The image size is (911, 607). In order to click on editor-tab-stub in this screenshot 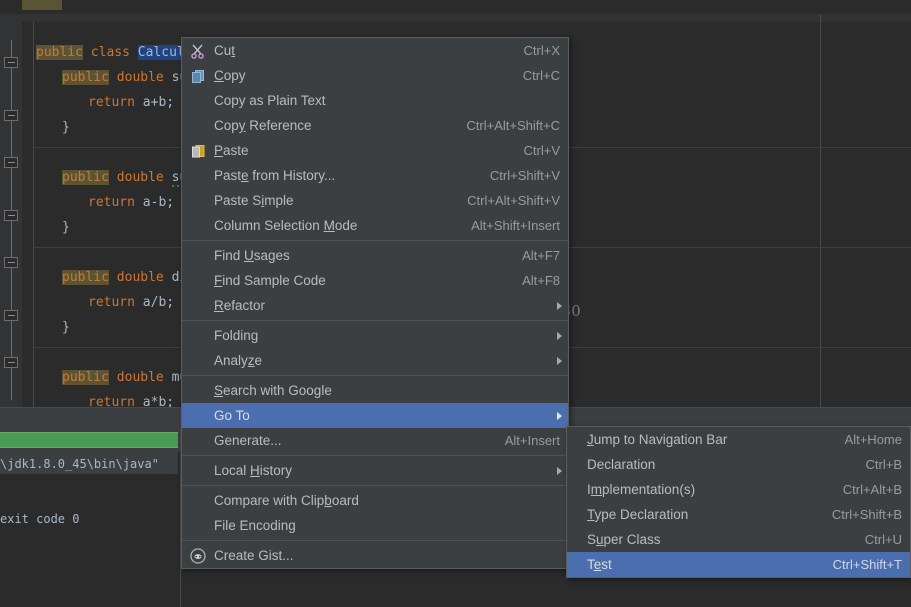, I will do `click(42, 5)`.